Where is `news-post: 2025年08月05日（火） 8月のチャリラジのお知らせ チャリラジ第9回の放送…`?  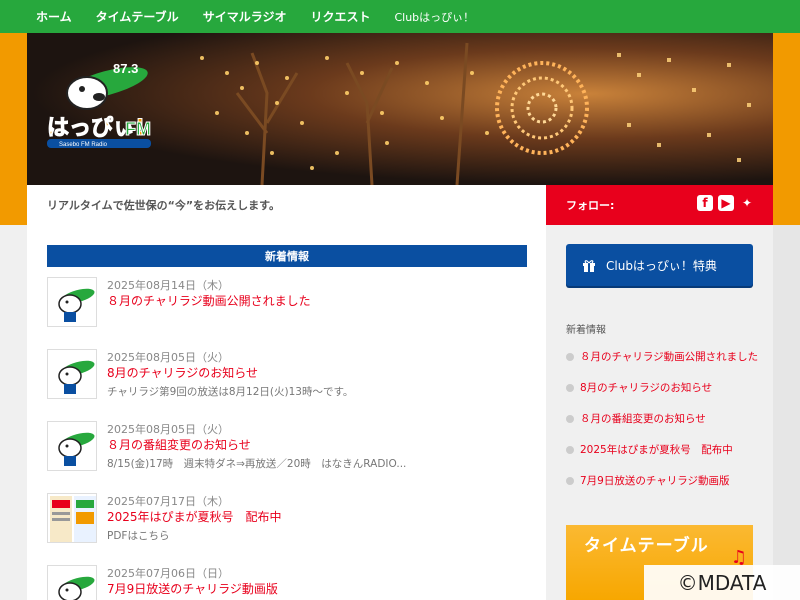 news-post: 2025年08月05日（火） 8月のチャリラジのお知らせ チャリラジ第9回の放送… is located at coordinates (287, 379).